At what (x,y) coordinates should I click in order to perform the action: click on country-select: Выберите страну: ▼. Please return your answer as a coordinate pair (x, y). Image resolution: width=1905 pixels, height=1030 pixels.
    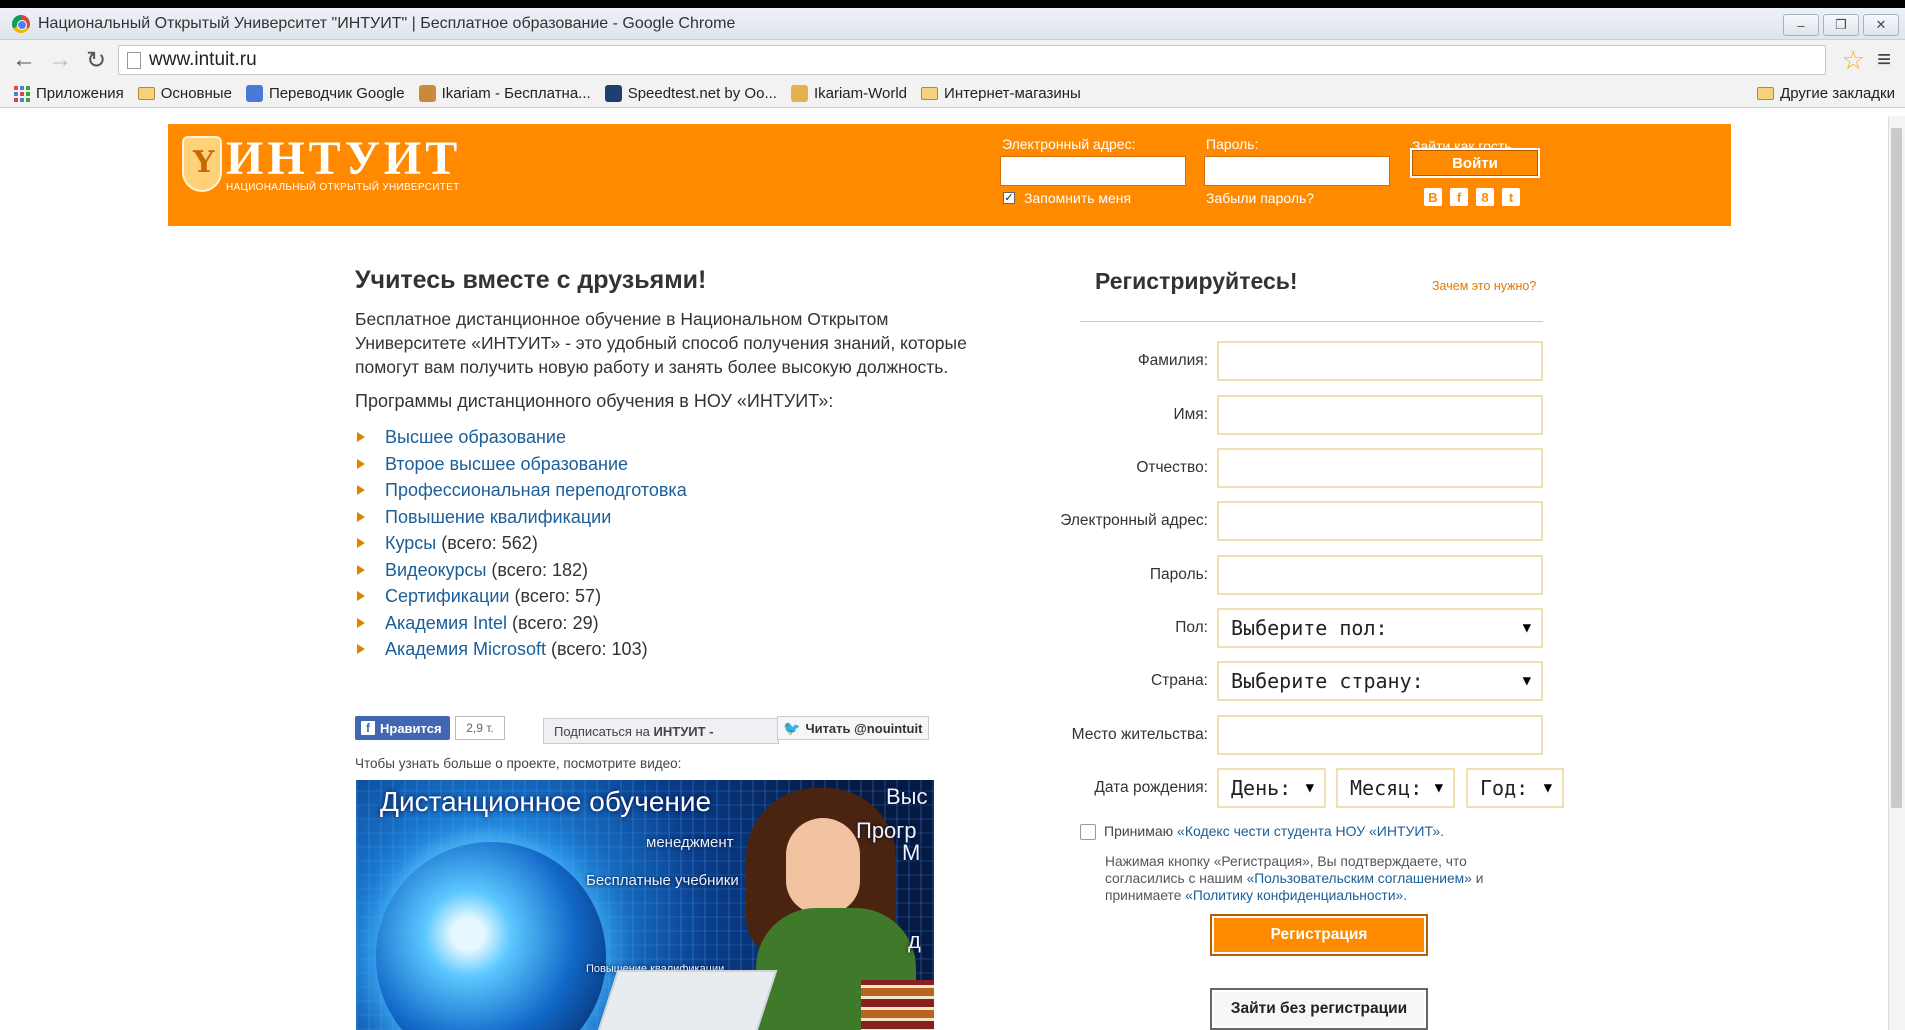
    Looking at the image, I should click on (1380, 681).